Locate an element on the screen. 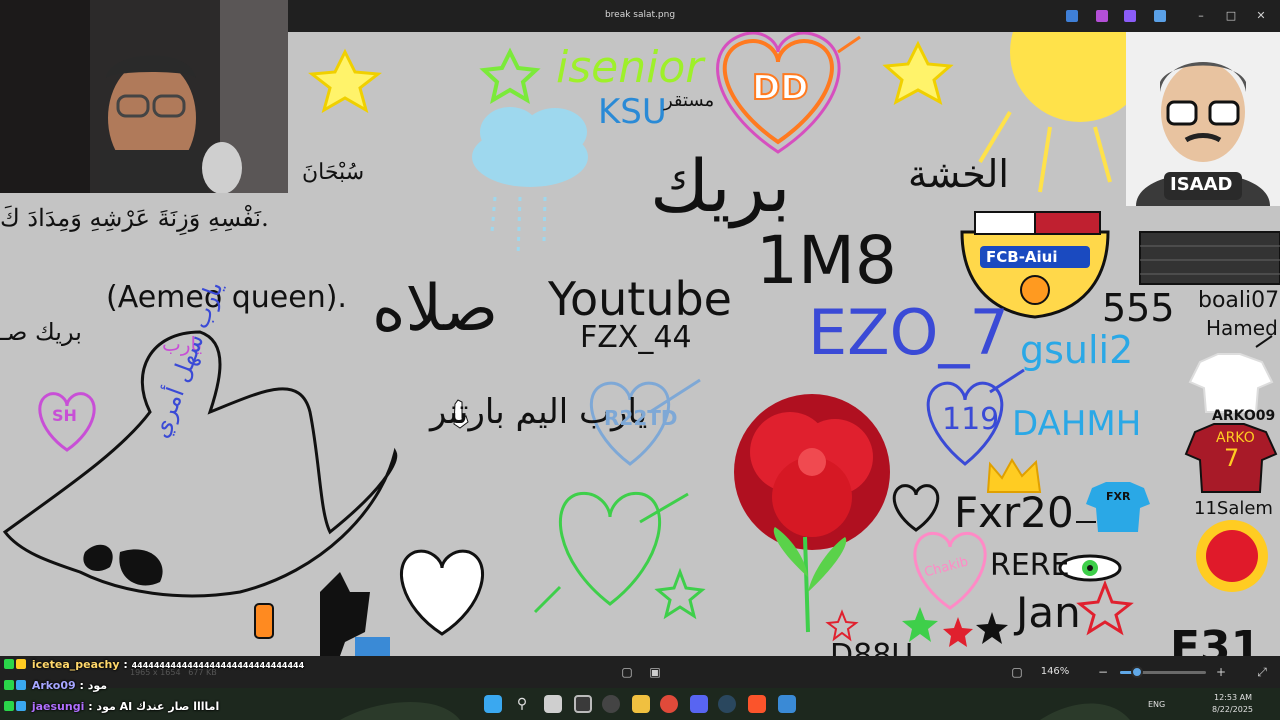 The height and width of the screenshot is (720, 1280). arrow-green-bottom is located at coordinates (547, 599).